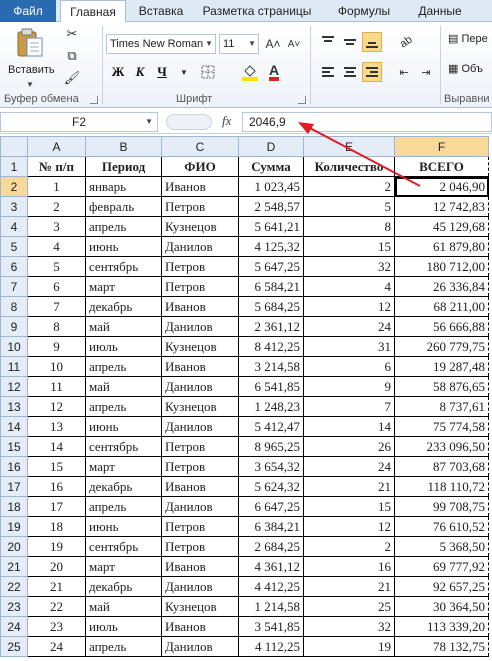 This screenshot has height=661, width=492. Describe the element at coordinates (271, 406) in the screenshot. I see `cell-sum: 1 248,23` at that location.